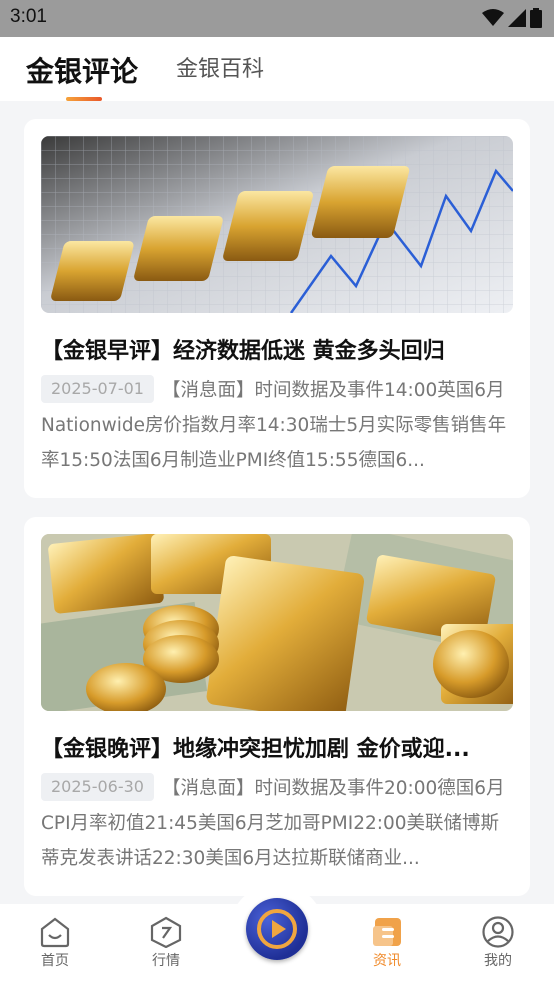 The image size is (554, 984). Describe the element at coordinates (55, 932) in the screenshot. I see `home-icon` at that location.